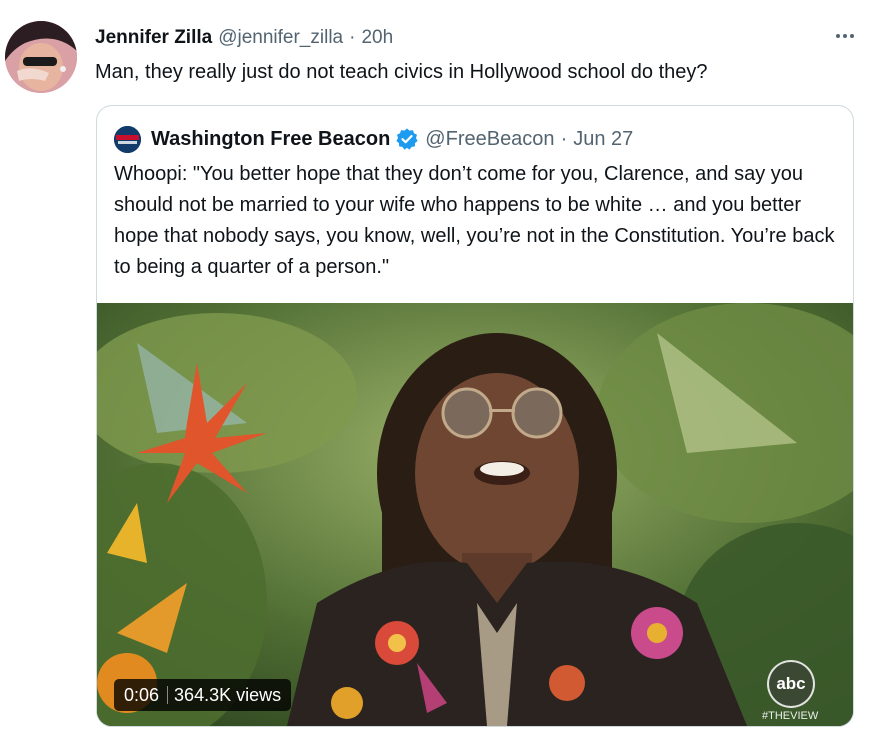 The image size is (875, 741). What do you see at coordinates (228, 694) in the screenshot?
I see `video-view-count: 364.3K views` at bounding box center [228, 694].